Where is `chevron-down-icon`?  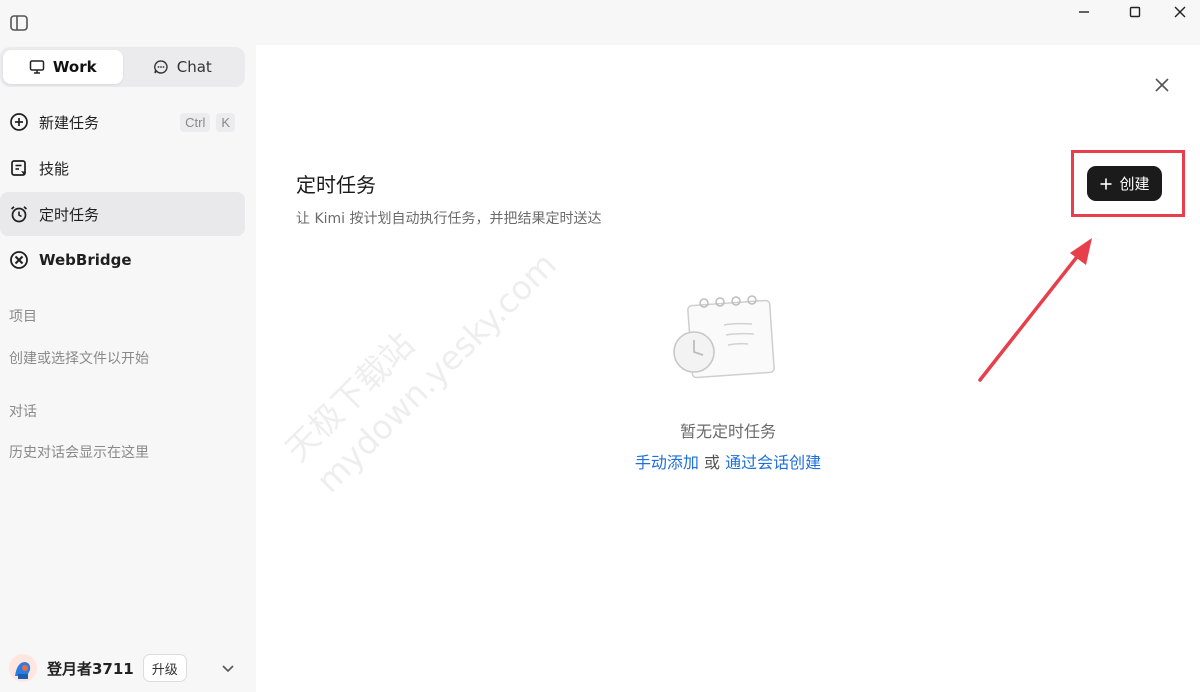 chevron-down-icon is located at coordinates (228, 668).